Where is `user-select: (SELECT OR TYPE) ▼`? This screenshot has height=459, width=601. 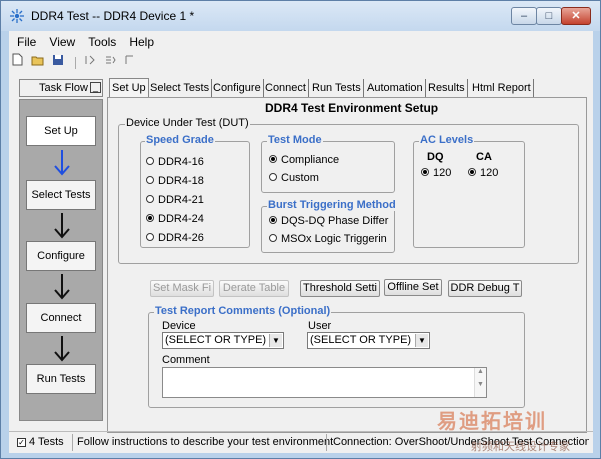
user-select: (SELECT OR TYPE) ▼ is located at coordinates (368, 340).